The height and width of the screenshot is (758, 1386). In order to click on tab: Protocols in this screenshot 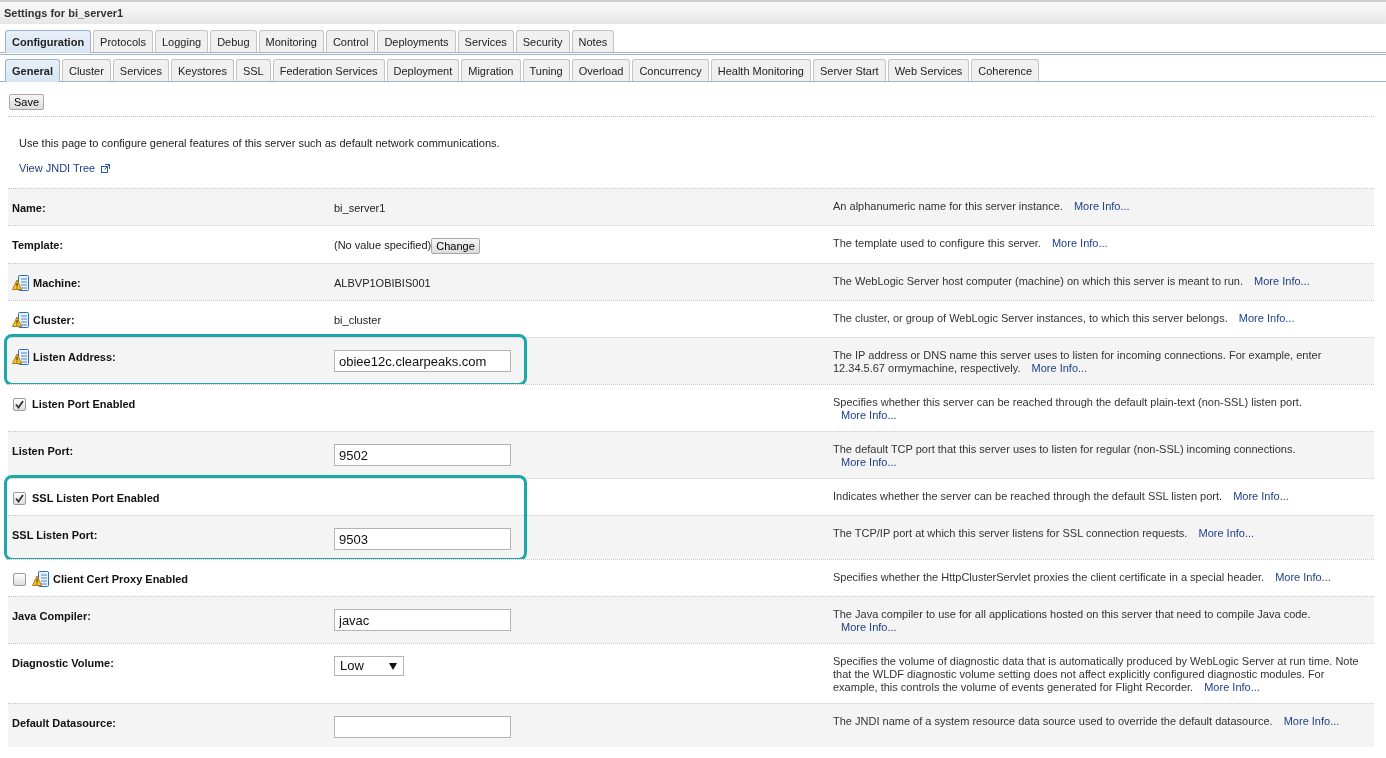, I will do `click(123, 41)`.